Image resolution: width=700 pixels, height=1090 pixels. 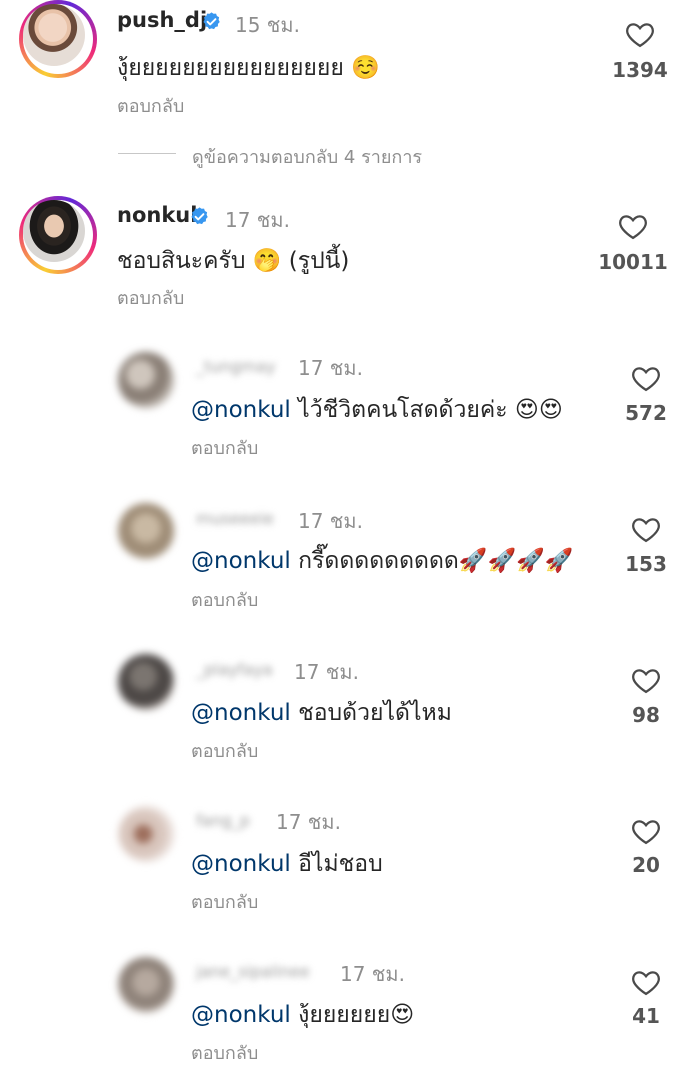 I want to click on reply-text: @nonkul ชอบด้วยได้ไหม, so click(x=321, y=713).